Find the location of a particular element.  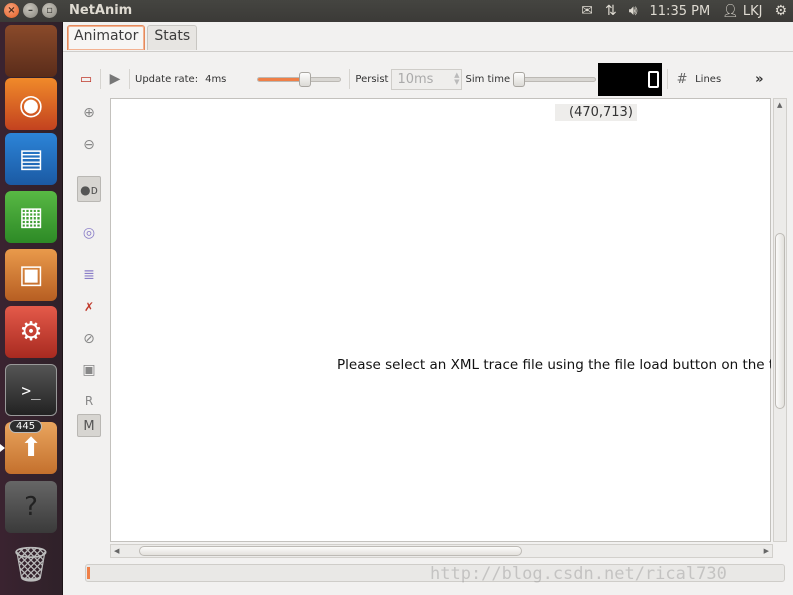

firefox-icon: ◉ is located at coordinates (31, 104).